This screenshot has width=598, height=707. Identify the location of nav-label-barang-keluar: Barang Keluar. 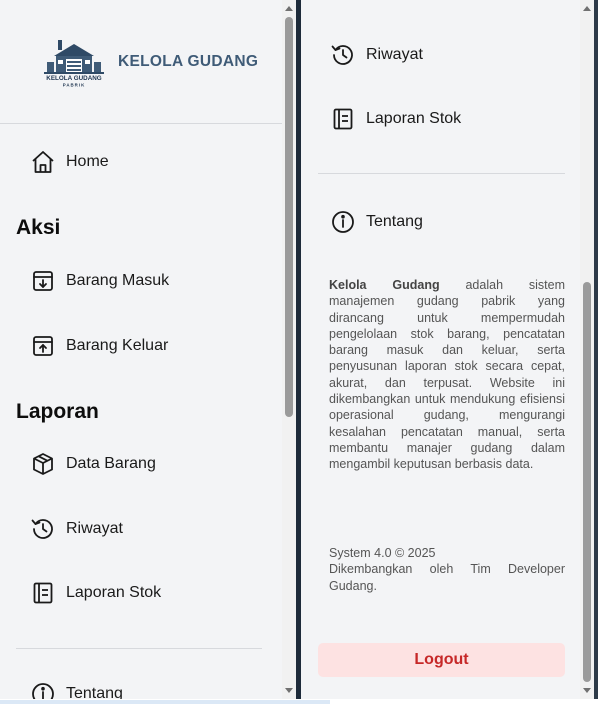
(117, 345).